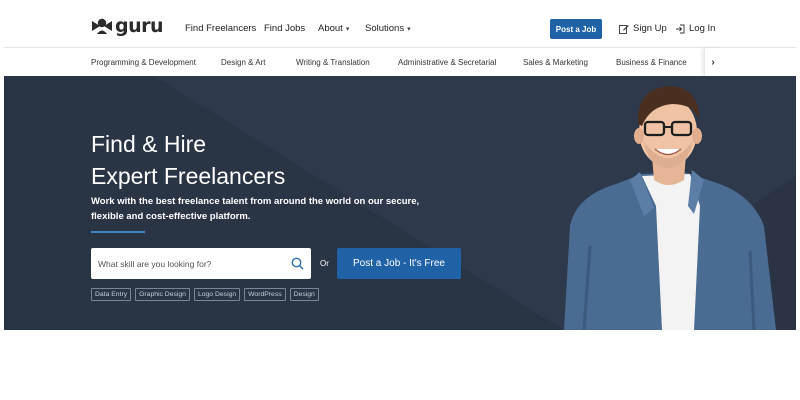 The image size is (800, 400). Describe the element at coordinates (143, 62) in the screenshot. I see `category-programming: Programming & Development` at that location.